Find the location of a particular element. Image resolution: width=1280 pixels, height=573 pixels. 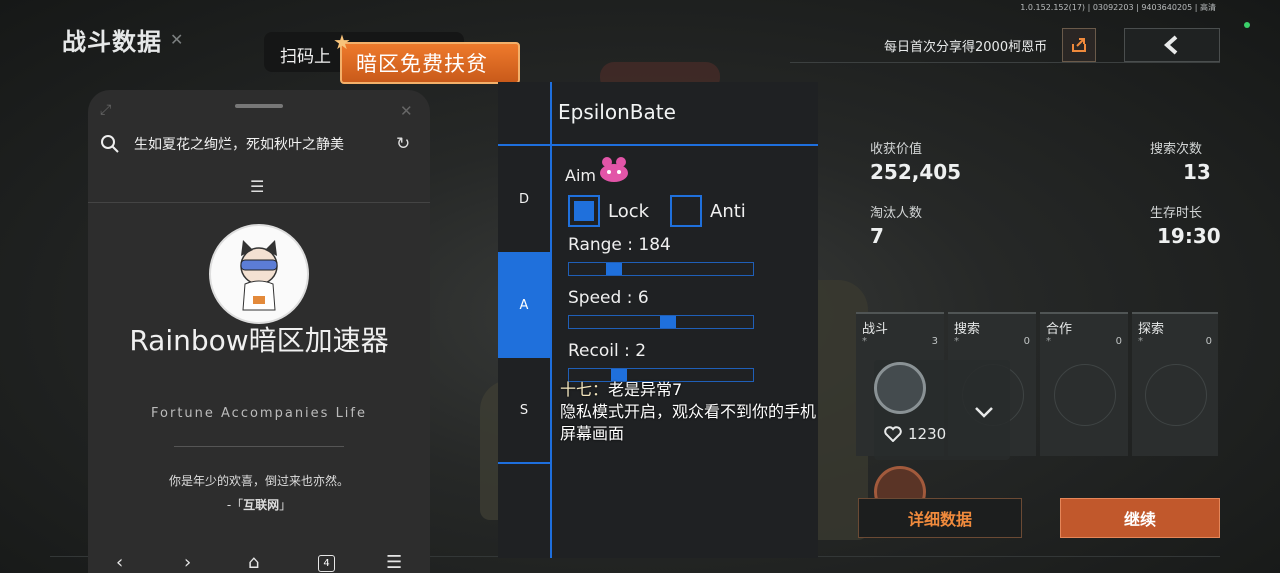

list-menu-icon: ☰ is located at coordinates (257, 186).